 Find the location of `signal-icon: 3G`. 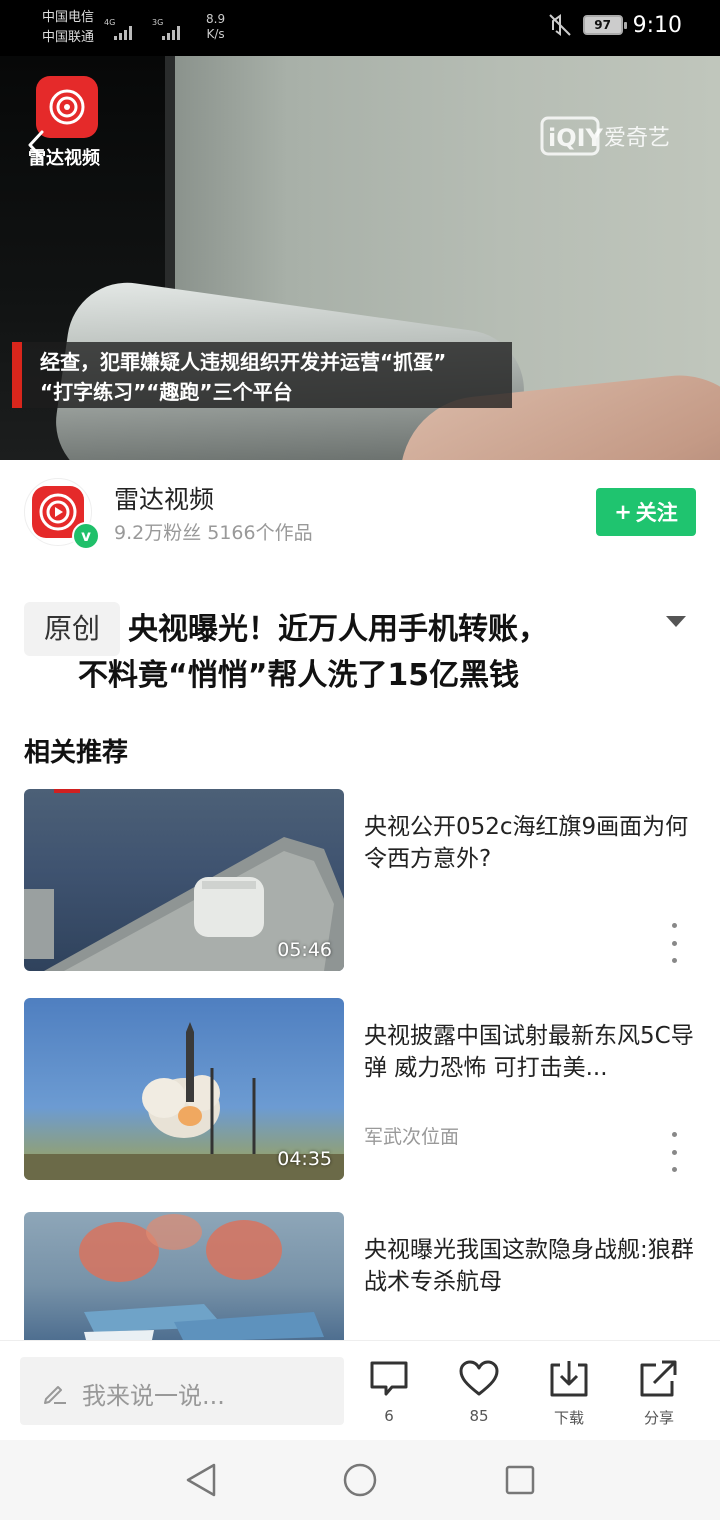

signal-icon: 3G is located at coordinates (172, 29).